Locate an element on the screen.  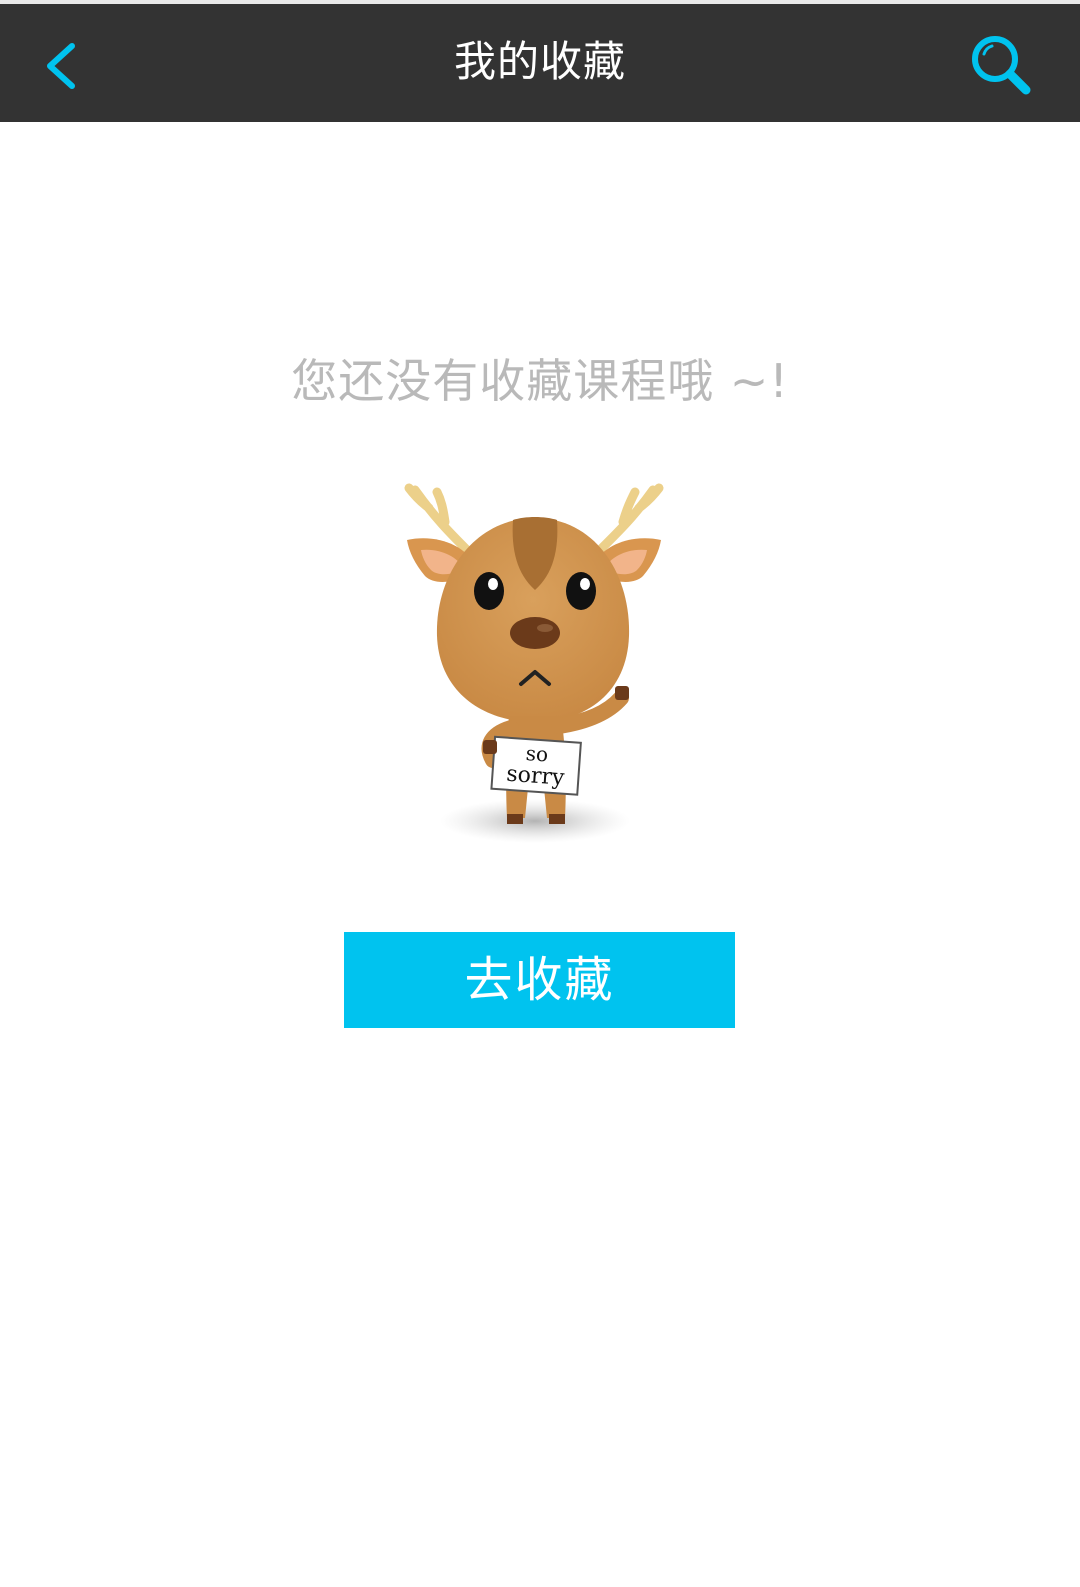
sign-text-line-2: sorry is located at coordinates (536, 776).